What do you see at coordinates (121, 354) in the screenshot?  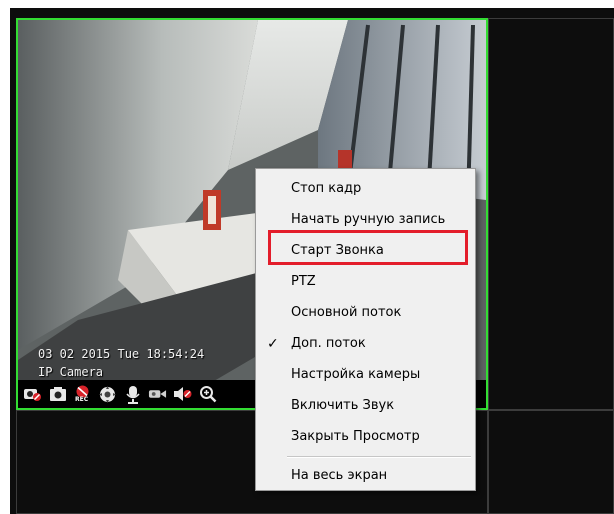 I see `osd-datetime: 03 02 2015 Tue 18:54:24` at bounding box center [121, 354].